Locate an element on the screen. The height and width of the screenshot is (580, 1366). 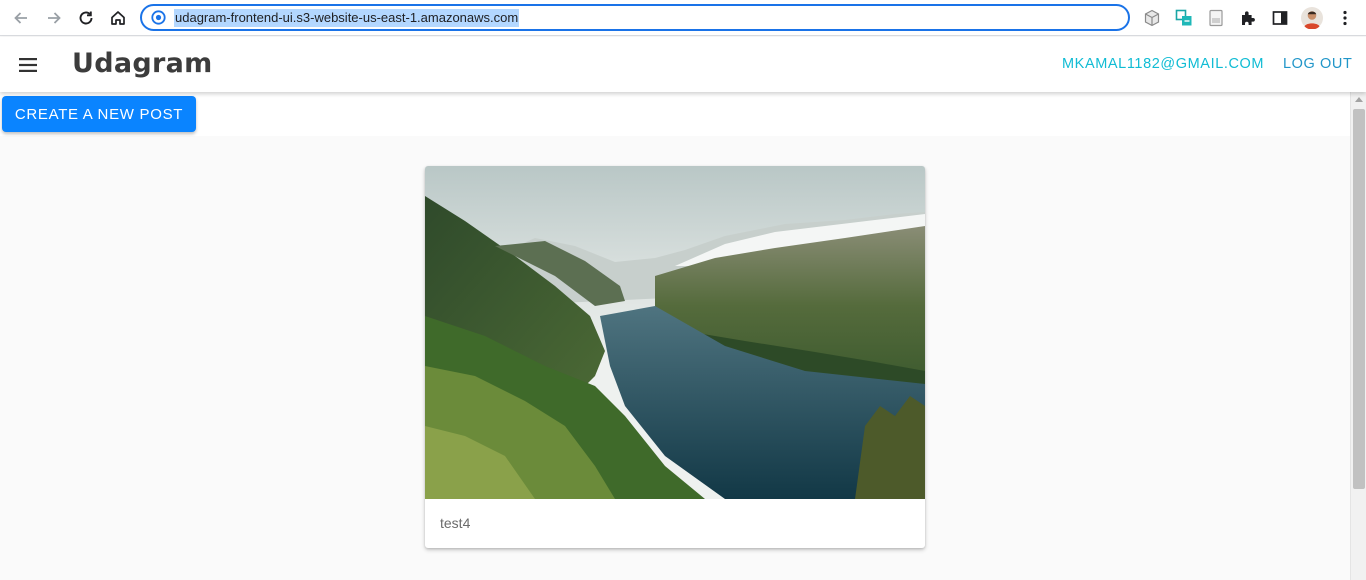
page-scrollbar is located at coordinates (1358, 336).